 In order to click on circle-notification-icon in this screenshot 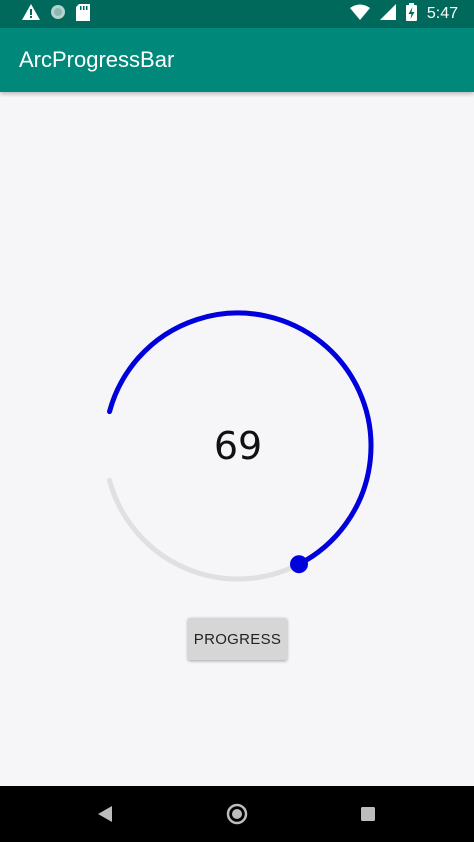, I will do `click(58, 14)`.